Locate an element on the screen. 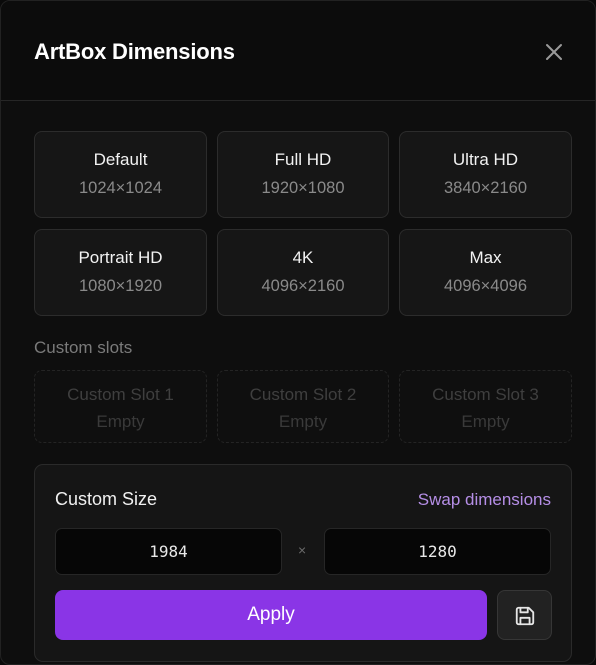 The image size is (596, 665). preset-name: Max is located at coordinates (485, 257).